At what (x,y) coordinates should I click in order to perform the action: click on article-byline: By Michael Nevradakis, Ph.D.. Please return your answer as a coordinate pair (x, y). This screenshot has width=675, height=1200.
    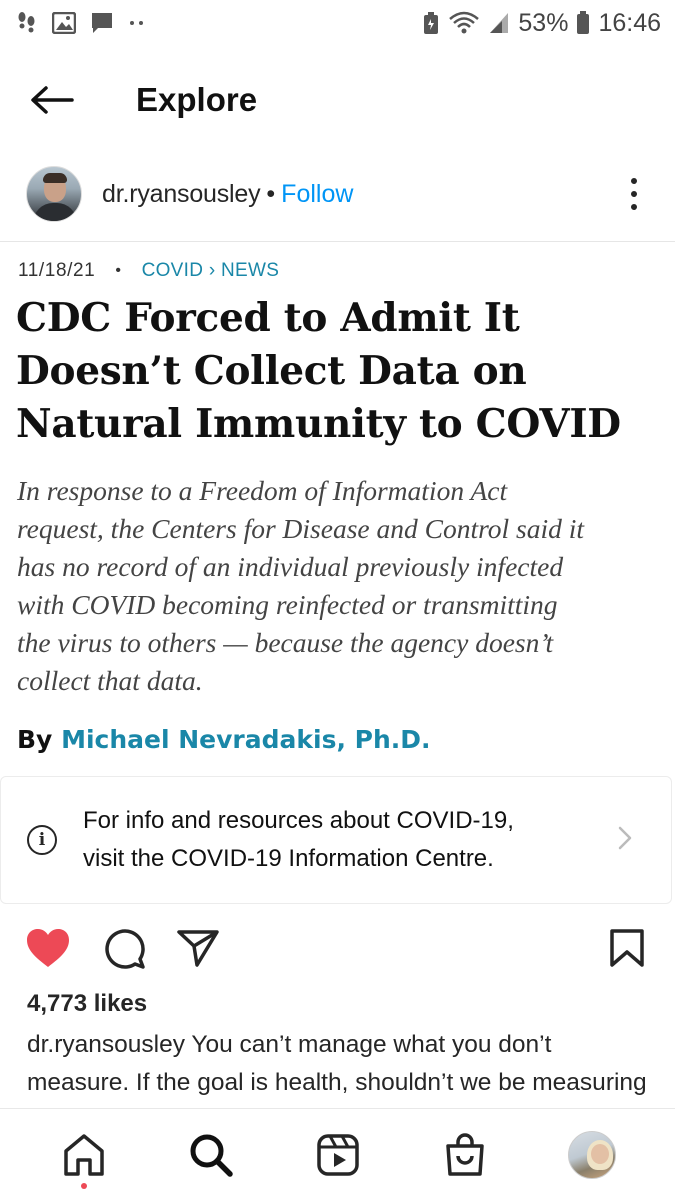
    Looking at the image, I should click on (224, 739).